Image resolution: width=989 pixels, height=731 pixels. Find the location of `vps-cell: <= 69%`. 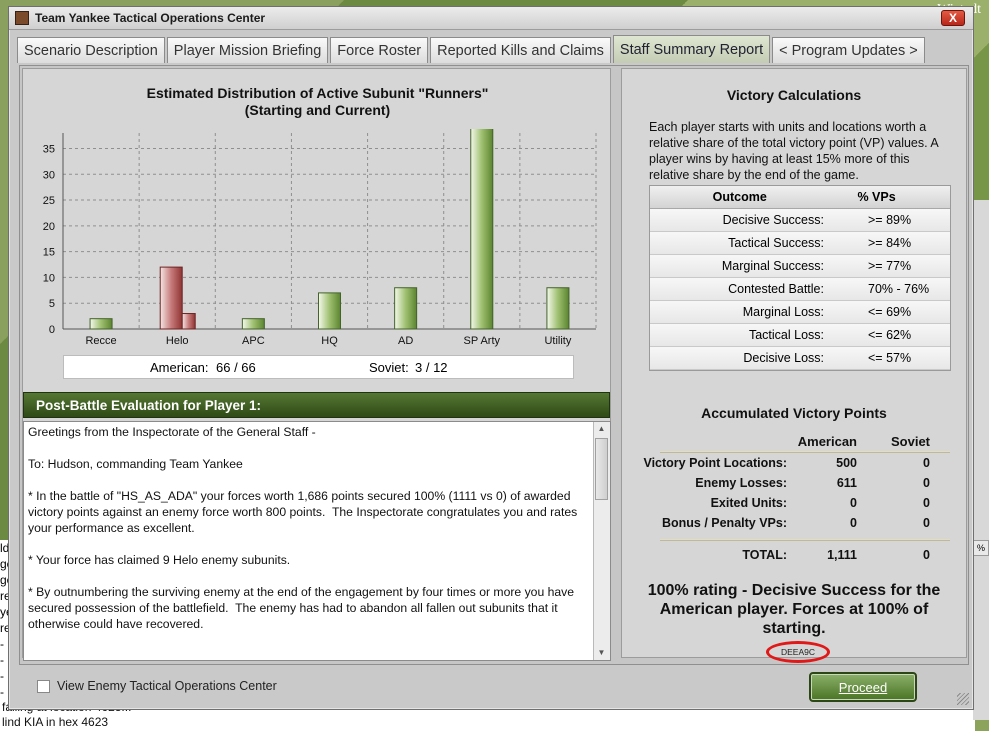

vps-cell: <= 69% is located at coordinates (890, 312).